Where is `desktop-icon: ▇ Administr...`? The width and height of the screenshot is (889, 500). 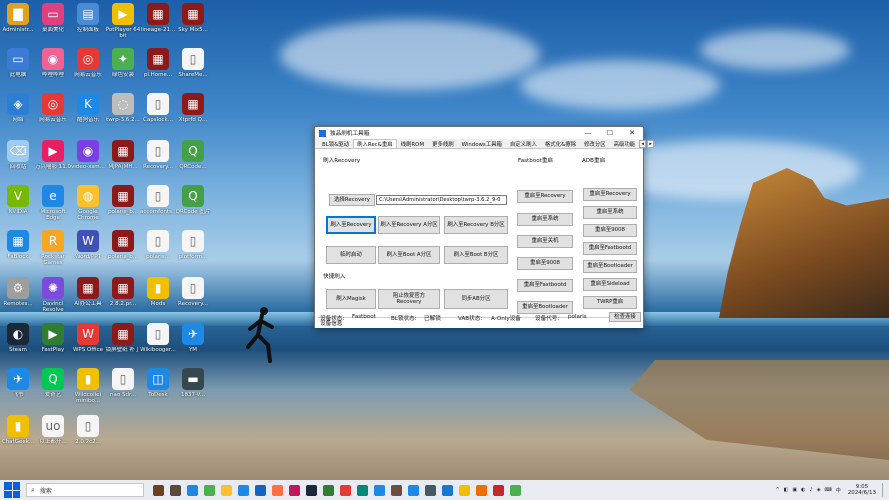
desktop-icon: ▇ Administr... is located at coordinates (18, 26).